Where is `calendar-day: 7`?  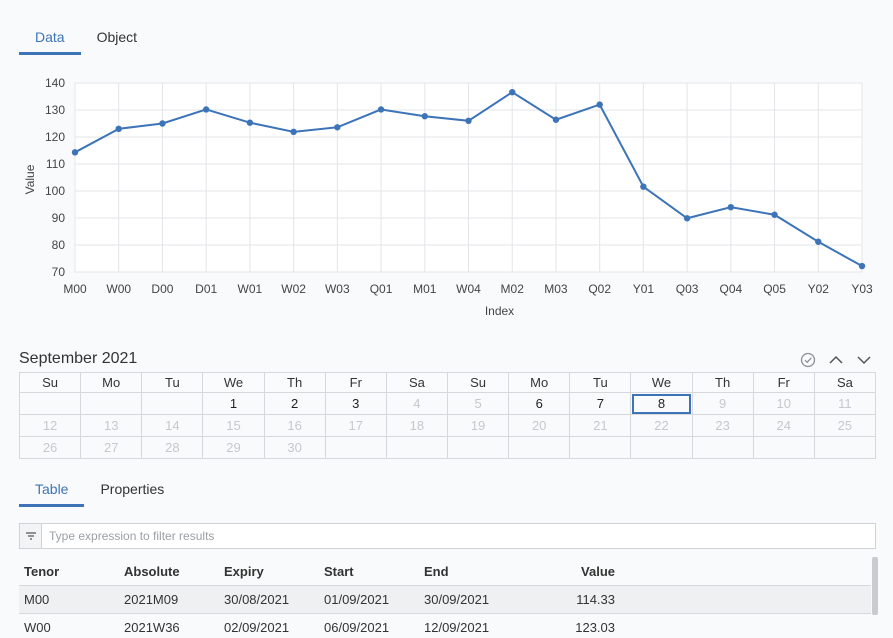 calendar-day: 7 is located at coordinates (600, 403).